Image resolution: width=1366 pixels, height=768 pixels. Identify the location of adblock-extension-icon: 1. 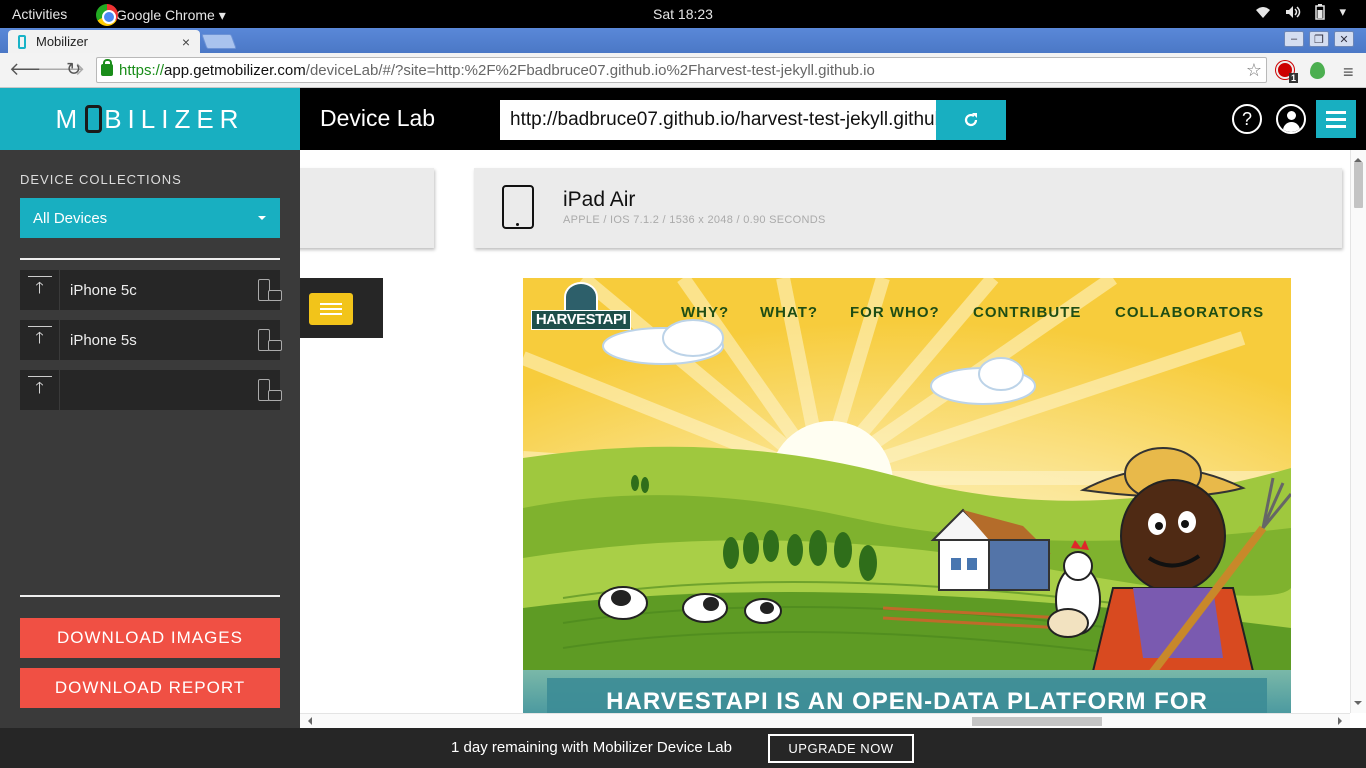
(1287, 72).